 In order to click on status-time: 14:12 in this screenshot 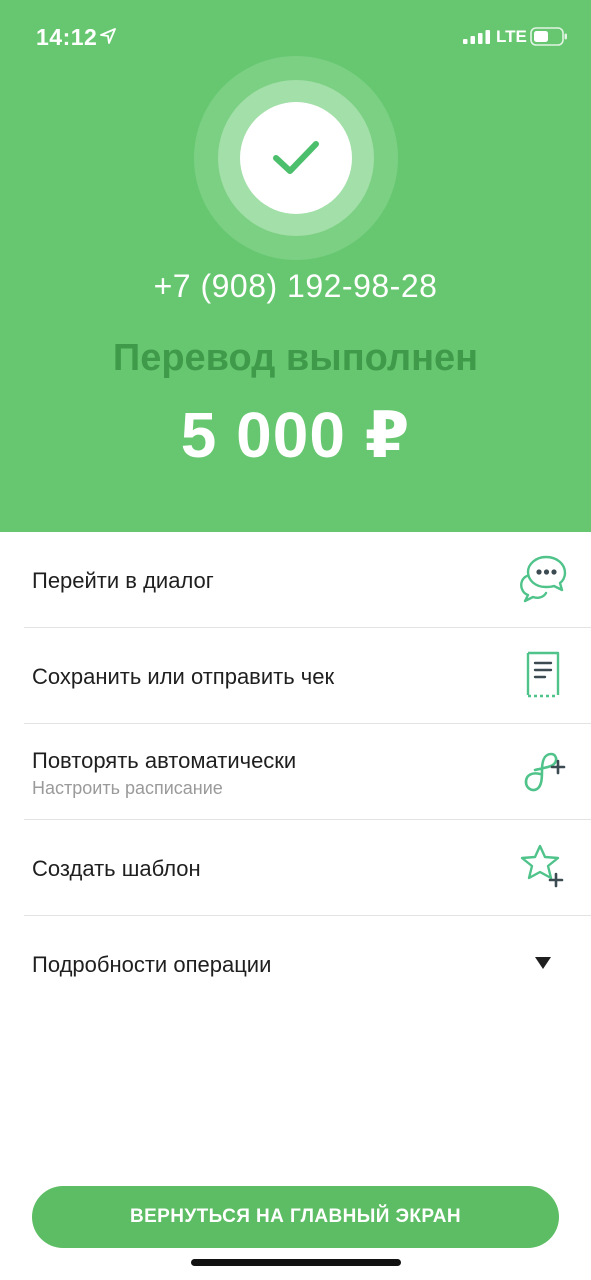, I will do `click(67, 37)`.